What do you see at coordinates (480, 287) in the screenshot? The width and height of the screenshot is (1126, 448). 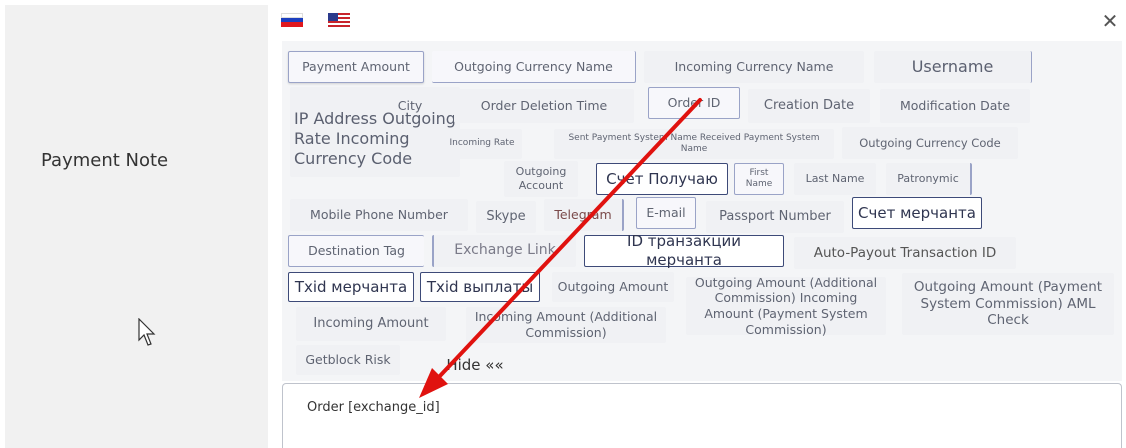 I see `tag-txid-vyplaty: Txid выплаты` at bounding box center [480, 287].